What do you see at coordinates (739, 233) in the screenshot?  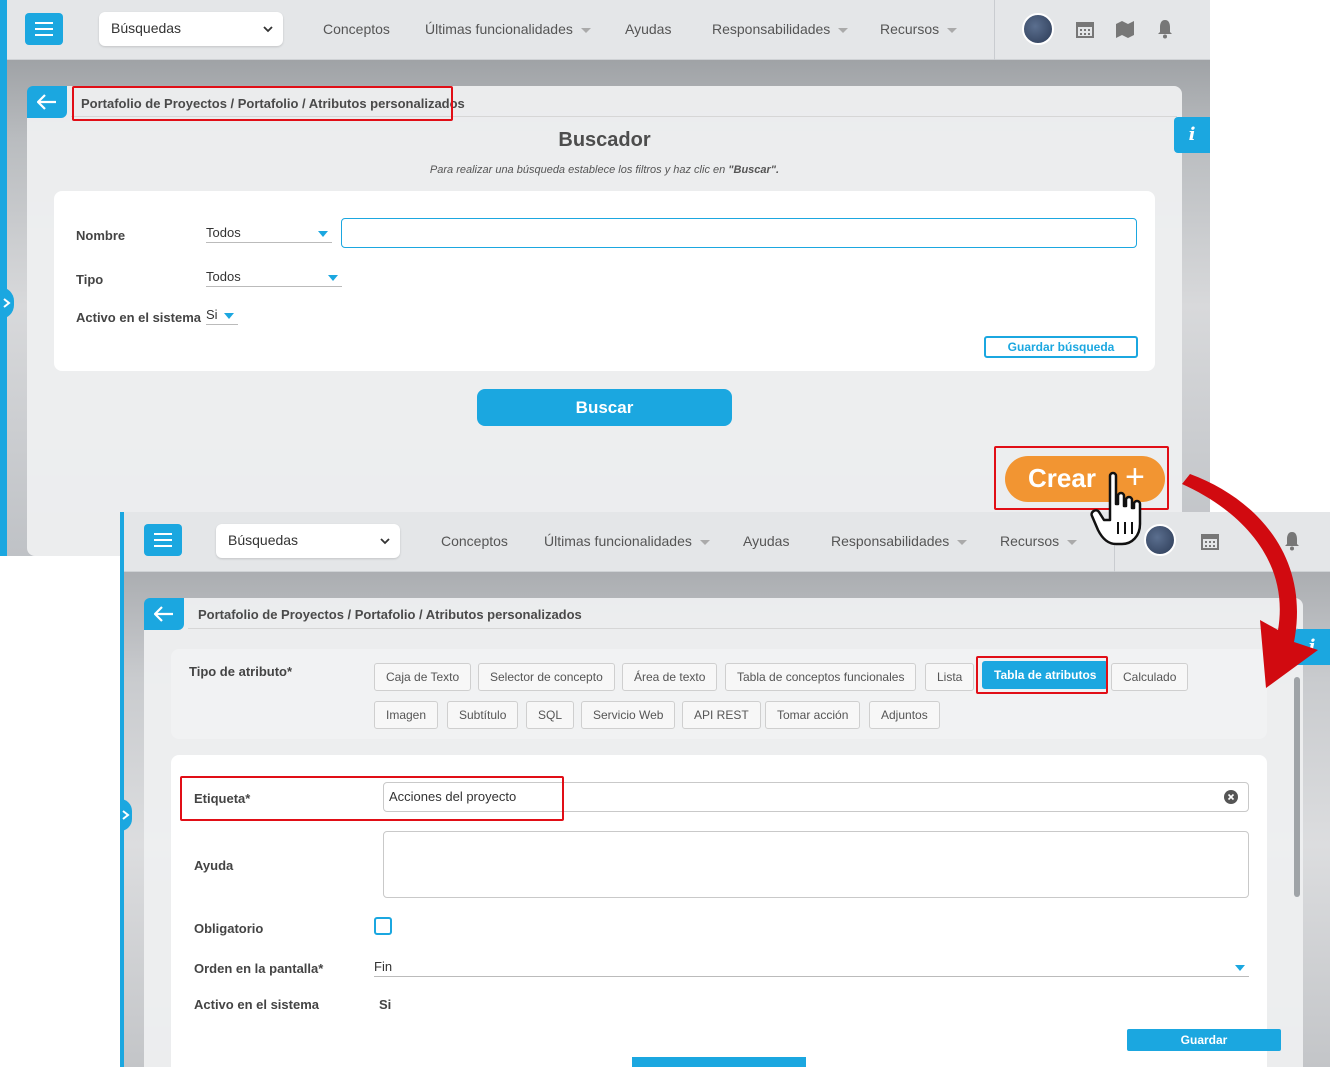 I see `nombre-input` at bounding box center [739, 233].